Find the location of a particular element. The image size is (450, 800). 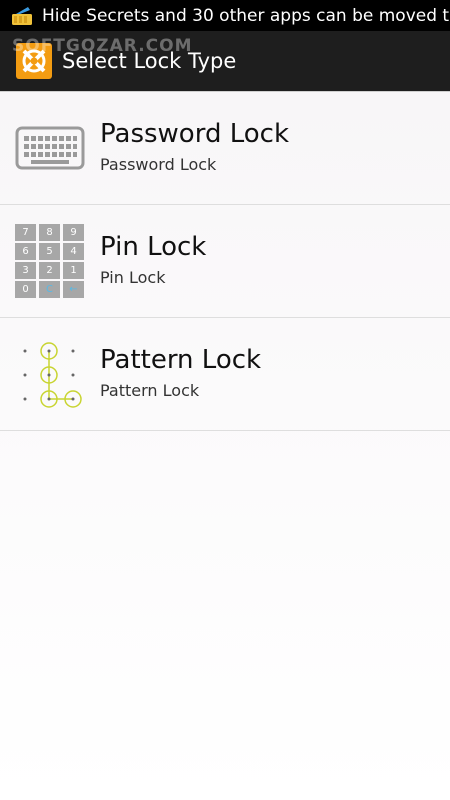

lock-item-text: Pin Lock Pin Lock is located at coordinates (270, 259).